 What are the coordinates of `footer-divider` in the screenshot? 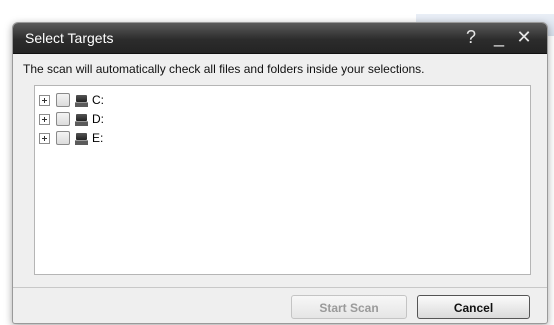 It's located at (280, 287).